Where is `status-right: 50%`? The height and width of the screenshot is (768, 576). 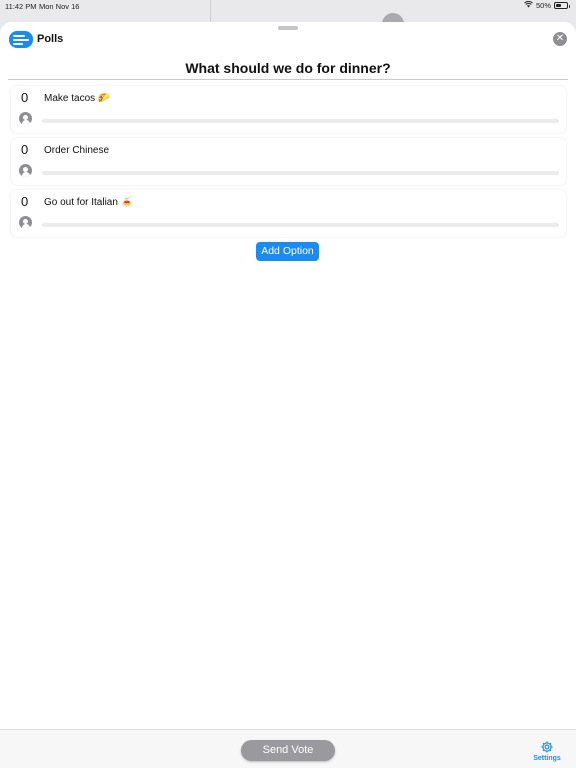 status-right: 50% is located at coordinates (547, 5).